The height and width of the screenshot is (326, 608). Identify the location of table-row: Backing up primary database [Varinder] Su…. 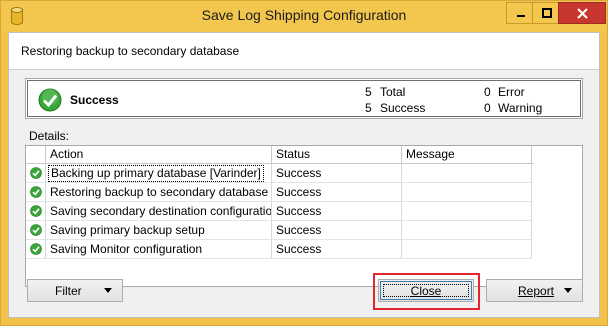
(280, 173).